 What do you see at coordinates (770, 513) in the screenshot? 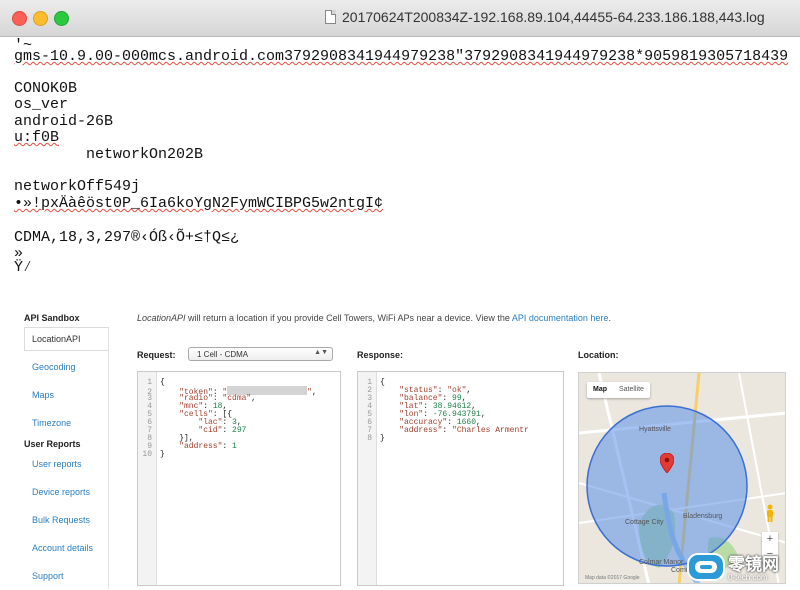
I see `pegman-icon` at bounding box center [770, 513].